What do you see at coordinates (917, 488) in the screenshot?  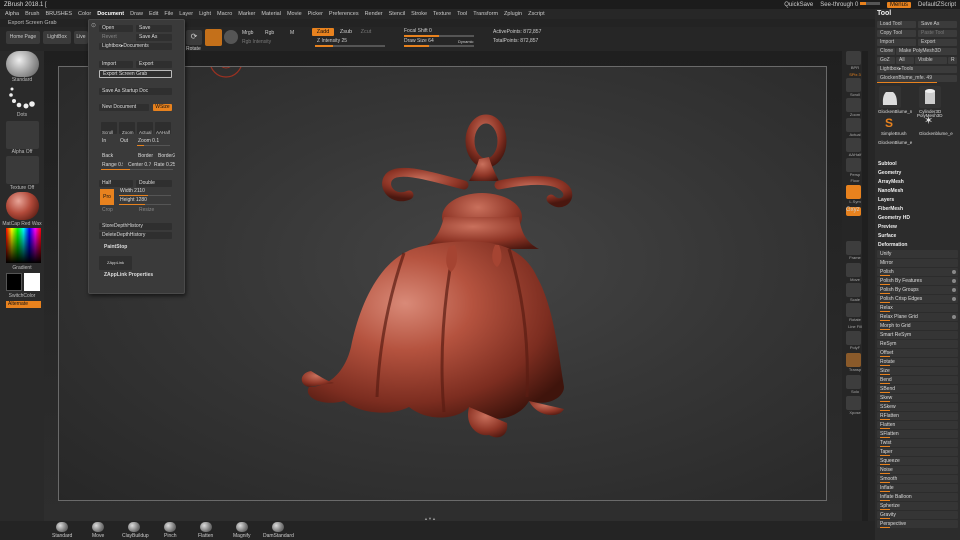 I see `deform-inflate: Inflate` at bounding box center [917, 488].